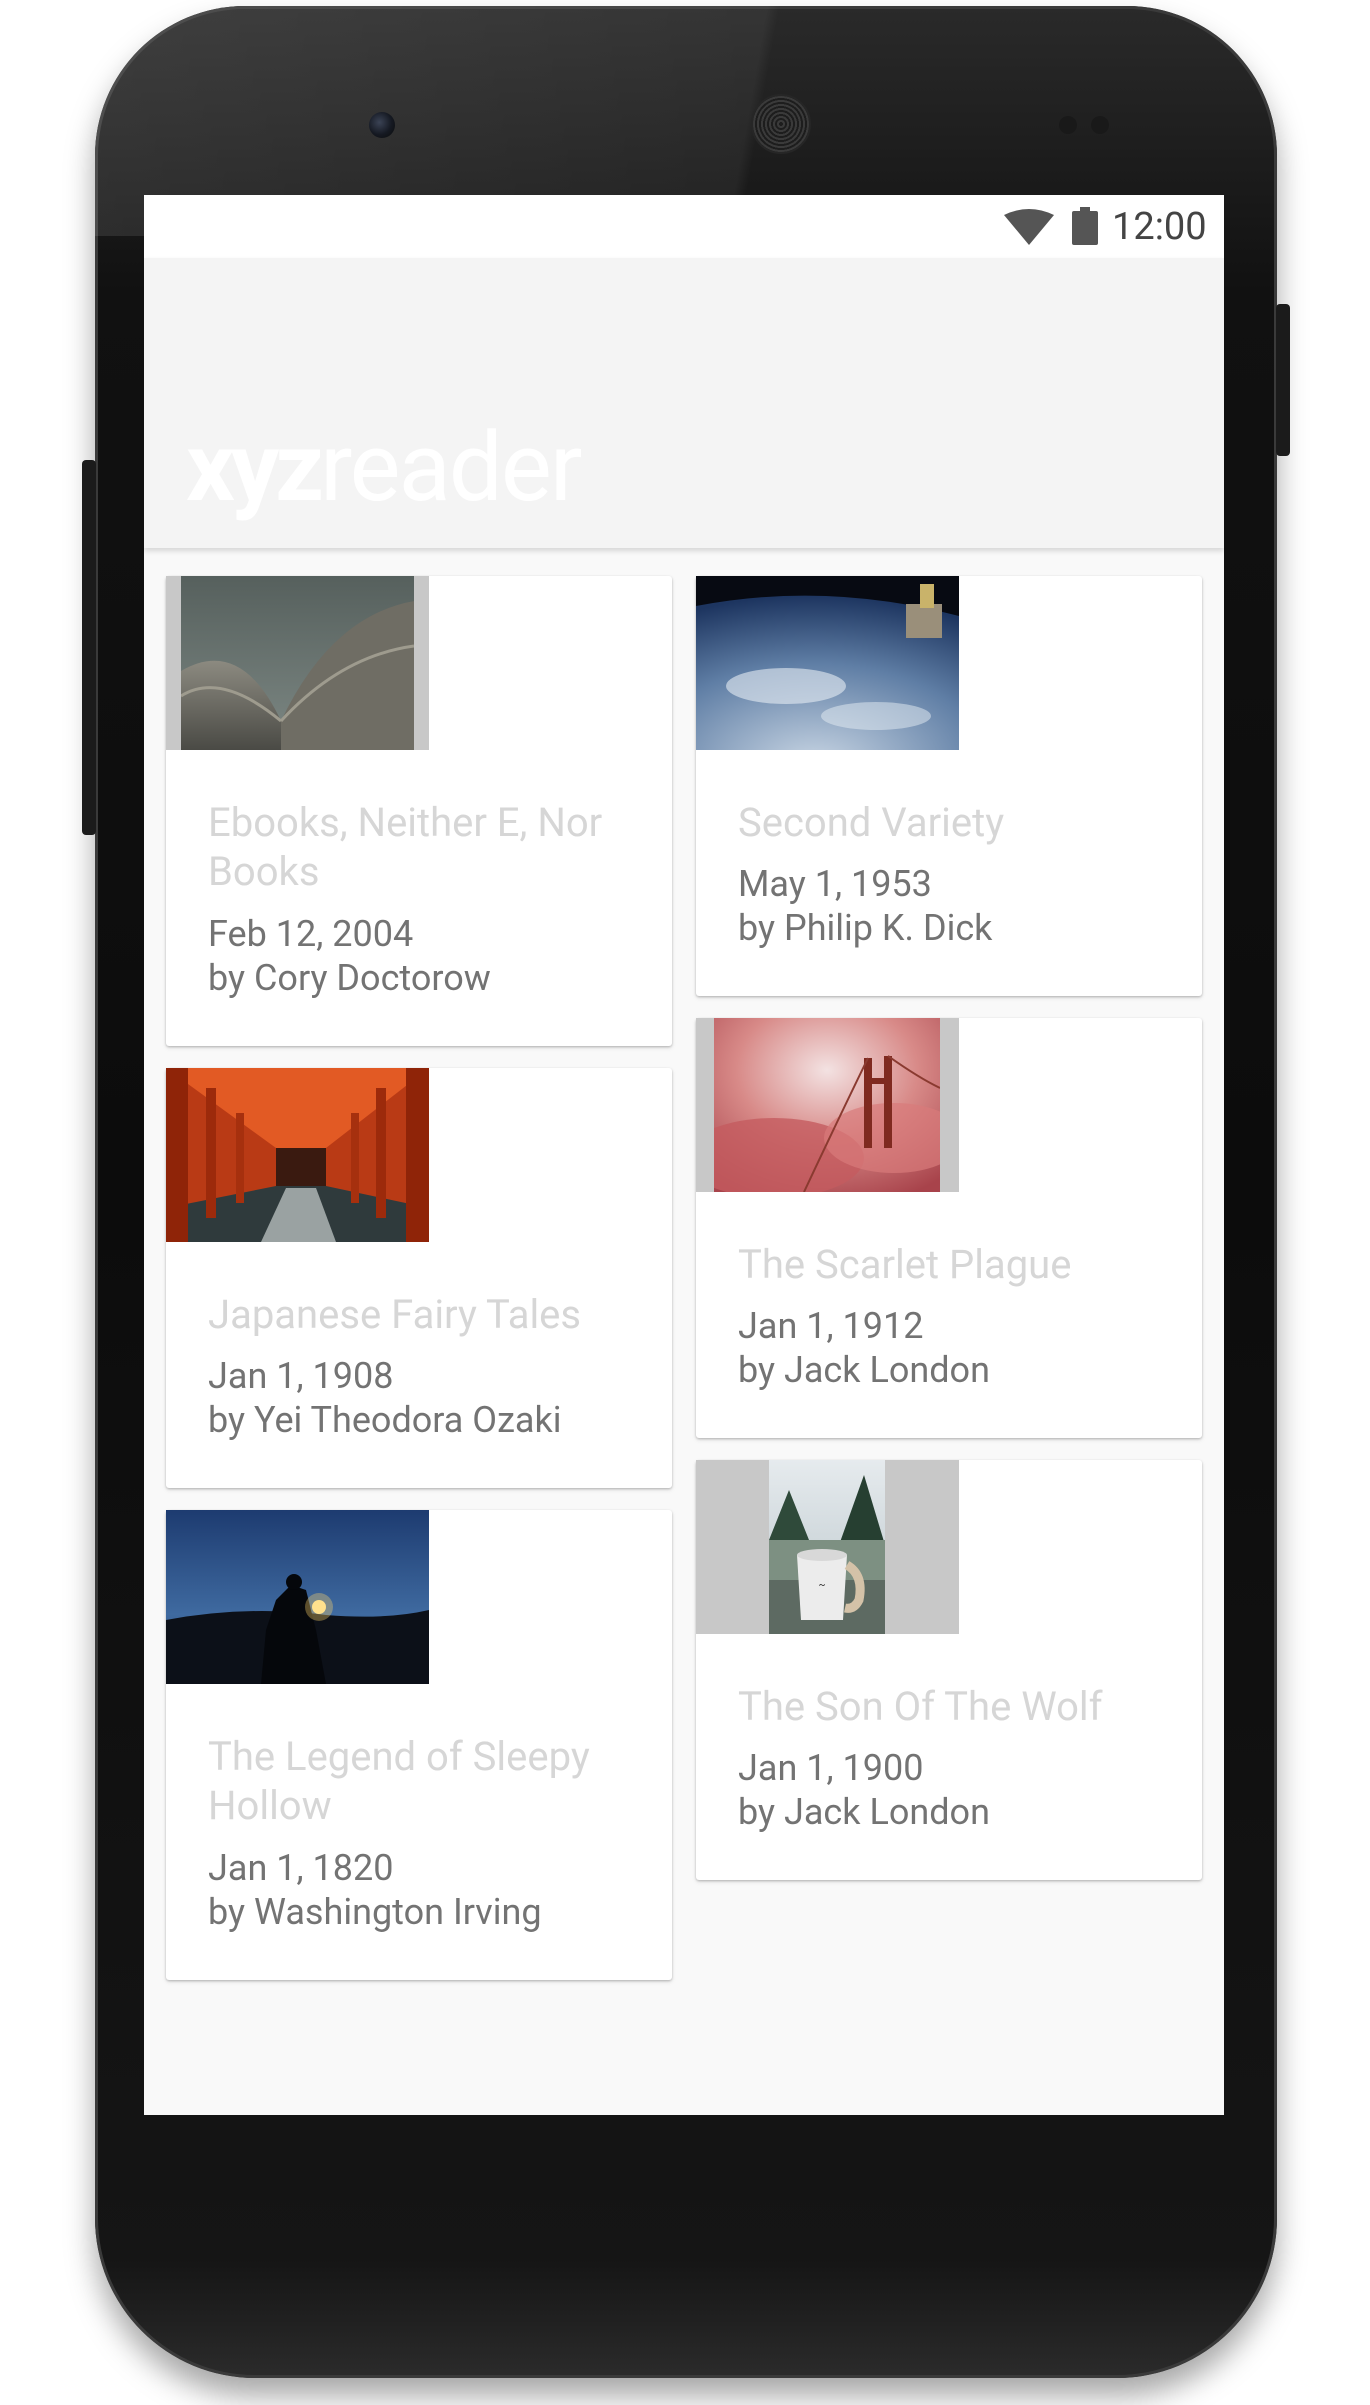  I want to click on earth-from-space-photo-icon, so click(827, 663).